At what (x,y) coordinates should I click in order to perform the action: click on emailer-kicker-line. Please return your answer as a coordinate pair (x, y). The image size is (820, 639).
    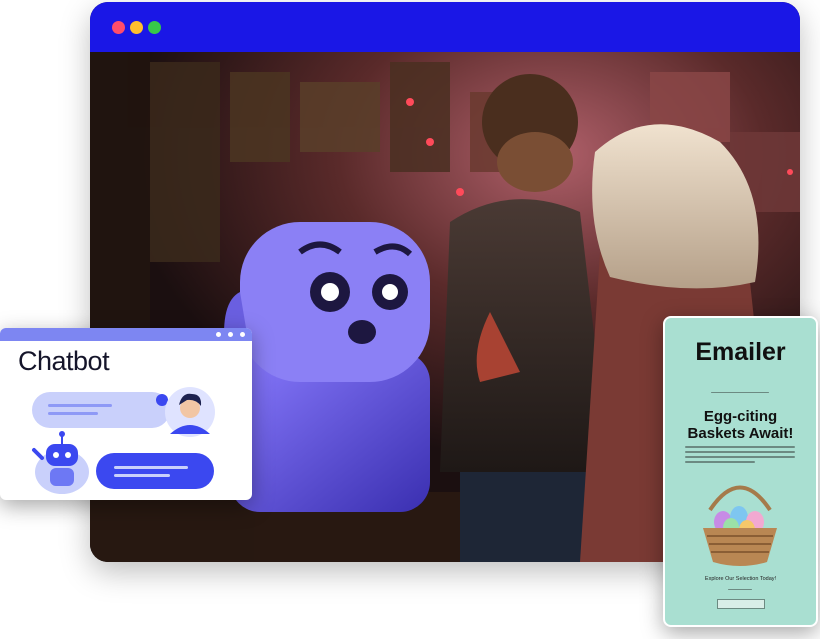
    Looking at the image, I should click on (740, 392).